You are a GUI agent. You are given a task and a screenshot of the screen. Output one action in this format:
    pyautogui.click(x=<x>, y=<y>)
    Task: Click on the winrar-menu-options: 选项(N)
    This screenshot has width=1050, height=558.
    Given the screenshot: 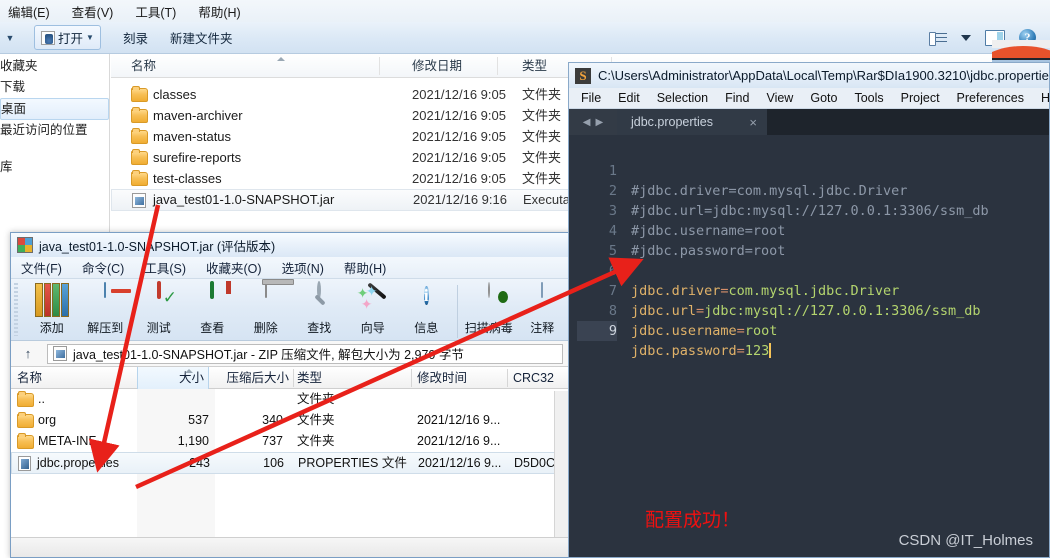 What is the action you would take?
    pyautogui.click(x=303, y=267)
    